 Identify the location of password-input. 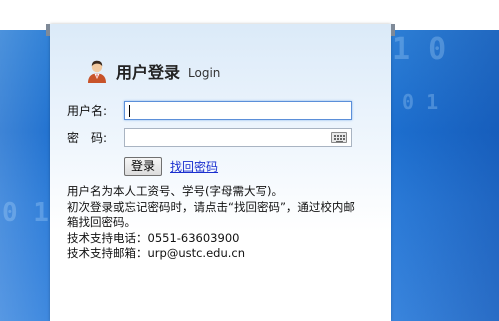
(238, 137).